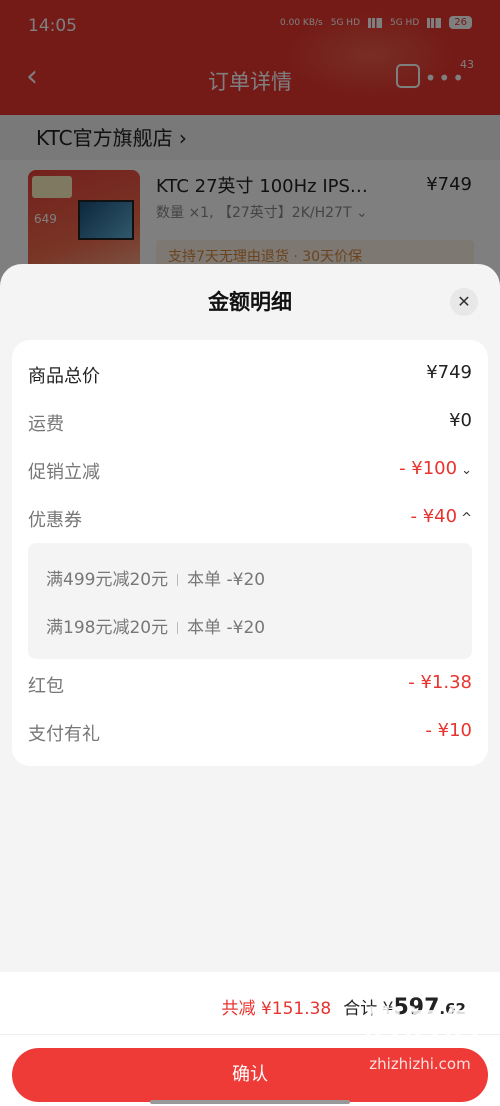 Image resolution: width=500 pixels, height=1106 pixels. What do you see at coordinates (434, 516) in the screenshot?
I see `coupon-amount: - ¥40` at bounding box center [434, 516].